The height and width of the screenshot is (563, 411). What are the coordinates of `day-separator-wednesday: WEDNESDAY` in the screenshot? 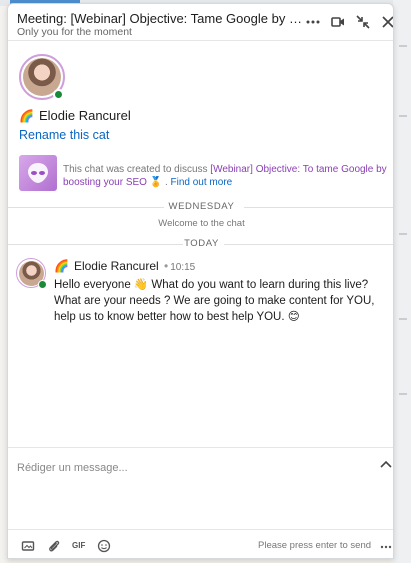 It's located at (200, 207).